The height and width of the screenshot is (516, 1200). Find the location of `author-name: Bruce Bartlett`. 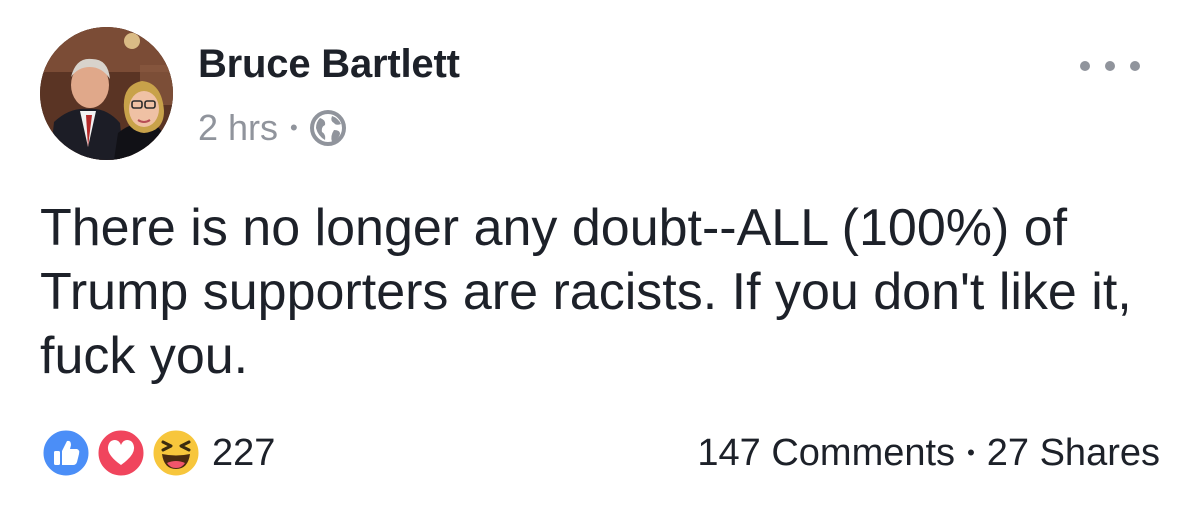

author-name: Bruce Bartlett is located at coordinates (329, 64).